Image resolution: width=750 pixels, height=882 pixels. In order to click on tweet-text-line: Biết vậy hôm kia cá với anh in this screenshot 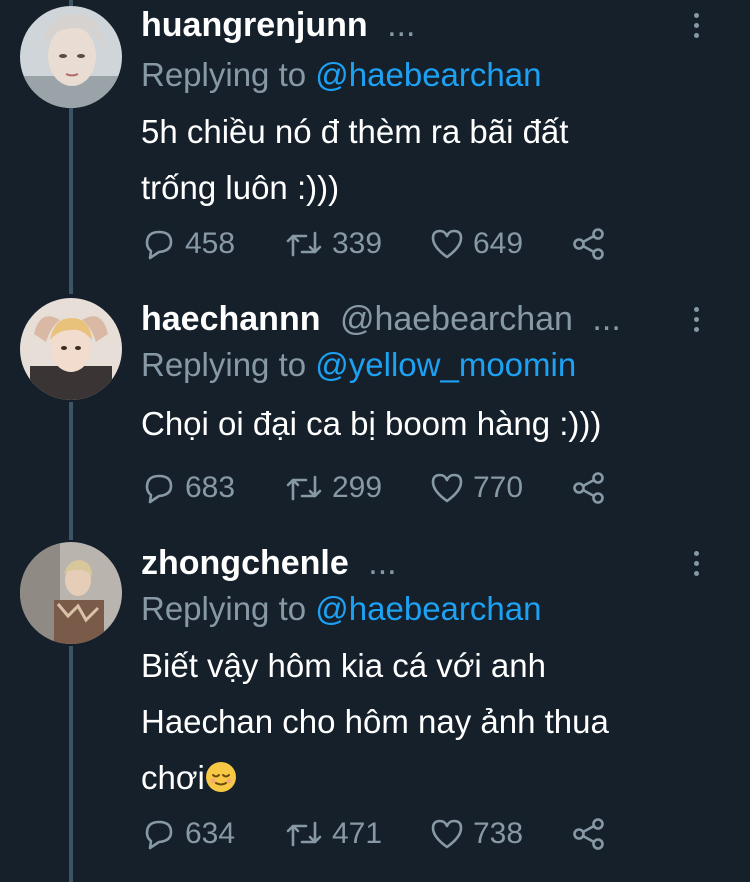, I will do `click(343, 665)`.